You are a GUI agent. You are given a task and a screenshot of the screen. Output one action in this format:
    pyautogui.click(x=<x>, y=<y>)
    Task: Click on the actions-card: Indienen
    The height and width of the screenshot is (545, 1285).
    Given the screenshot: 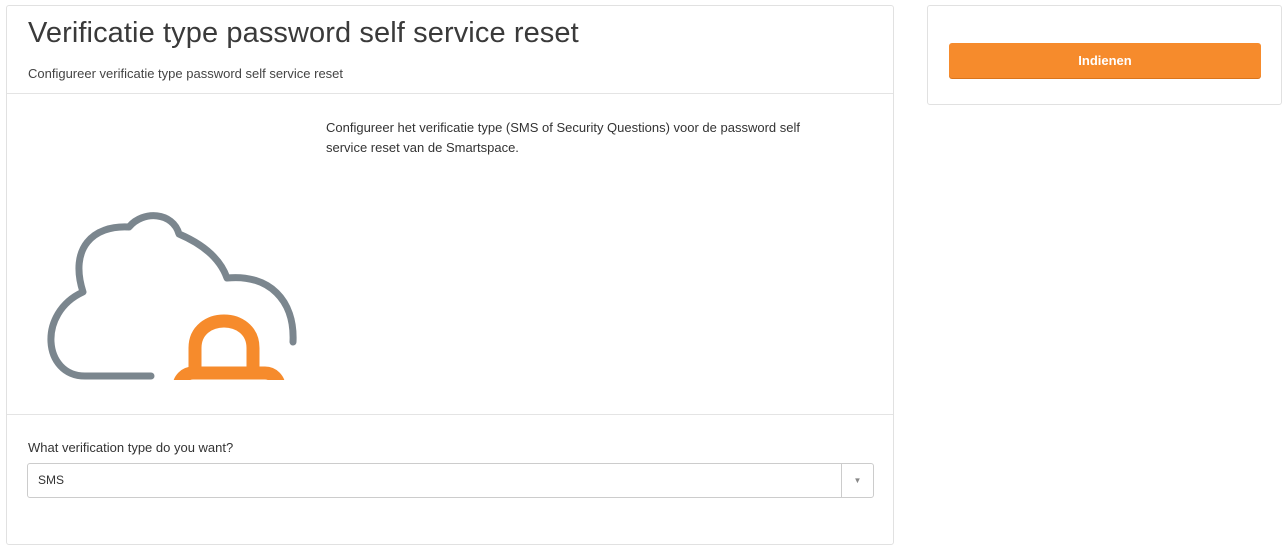 What is the action you would take?
    pyautogui.click(x=1104, y=55)
    